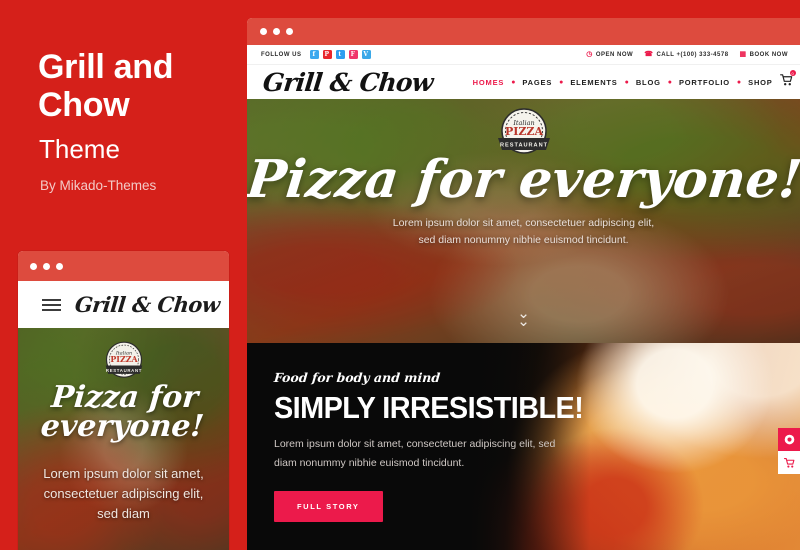 This screenshot has width=800, height=550. I want to click on theme-author: By Mikado-Themes, so click(98, 185).